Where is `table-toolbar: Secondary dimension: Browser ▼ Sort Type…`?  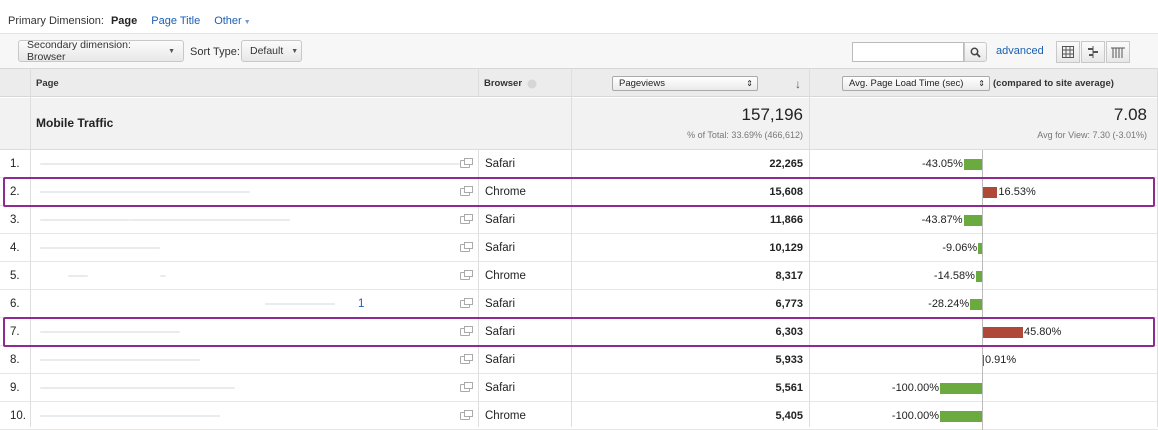 table-toolbar: Secondary dimension: Browser ▼ Sort Type… is located at coordinates (579, 50).